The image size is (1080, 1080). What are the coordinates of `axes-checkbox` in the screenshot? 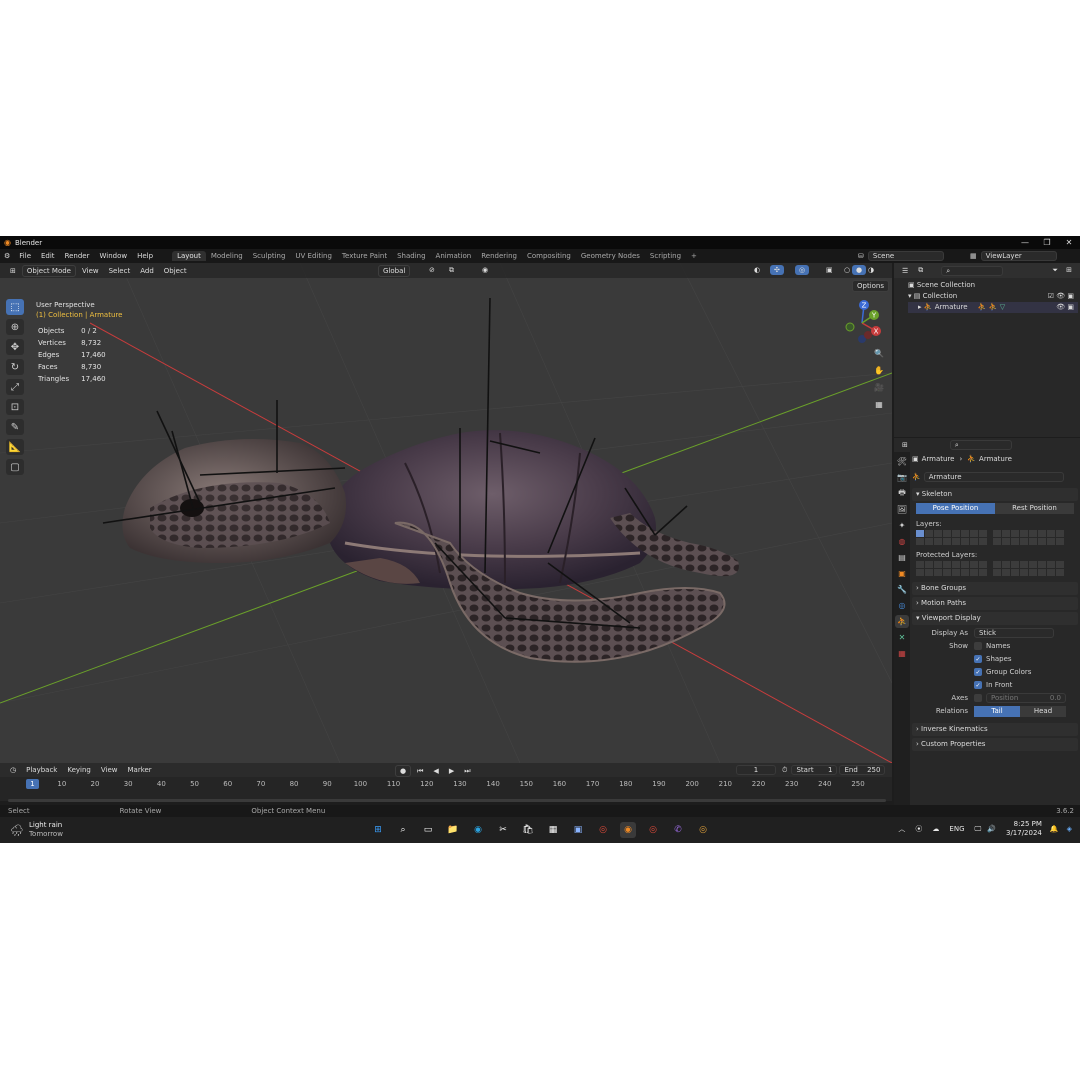 It's located at (978, 698).